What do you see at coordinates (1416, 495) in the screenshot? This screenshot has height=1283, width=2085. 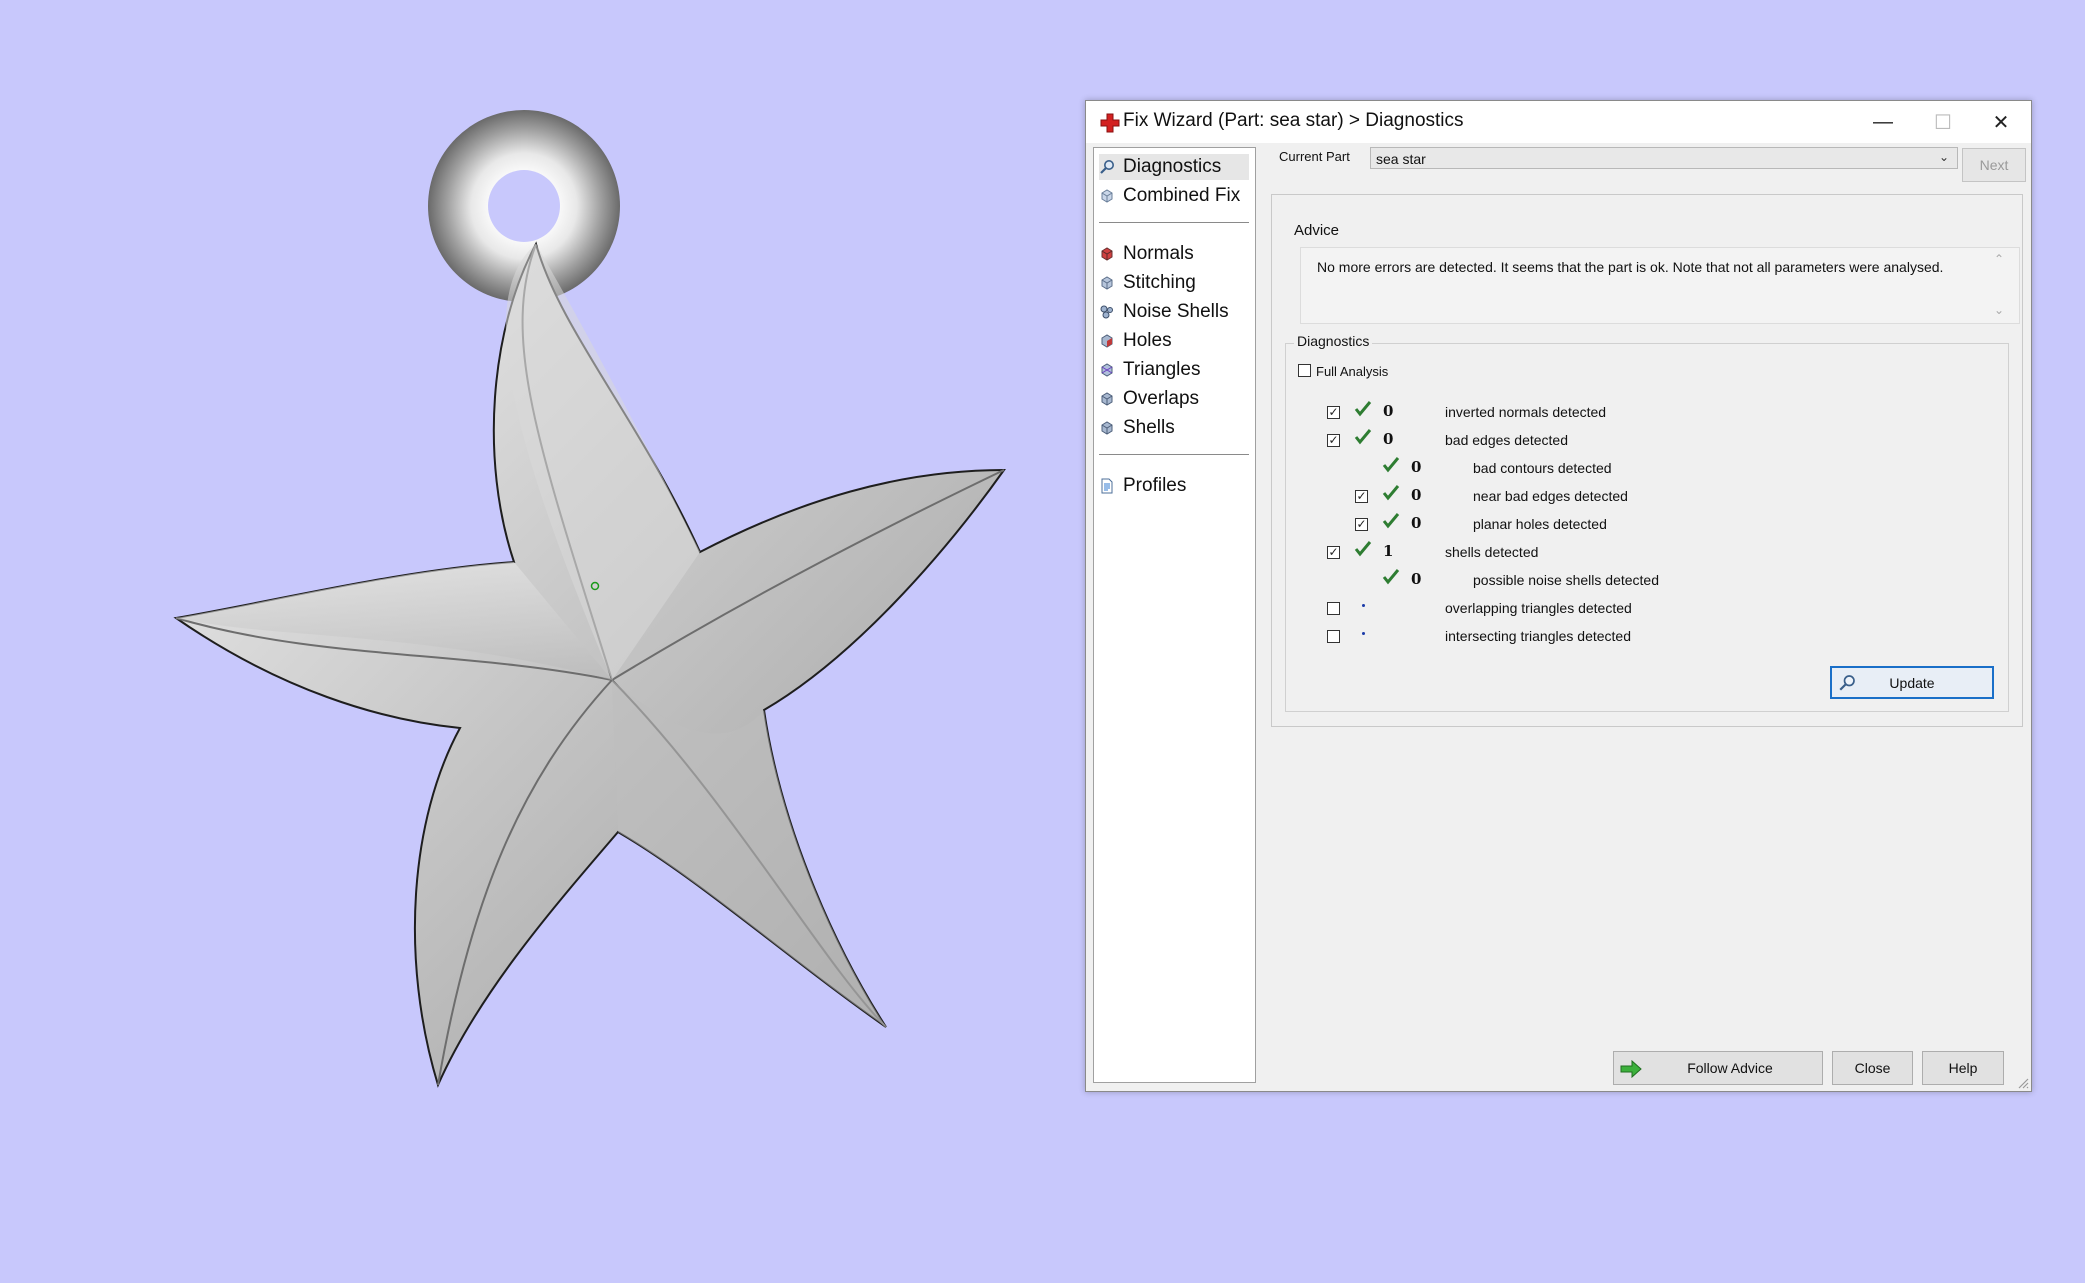 I see `near-bad-edges-count: 0` at bounding box center [1416, 495].